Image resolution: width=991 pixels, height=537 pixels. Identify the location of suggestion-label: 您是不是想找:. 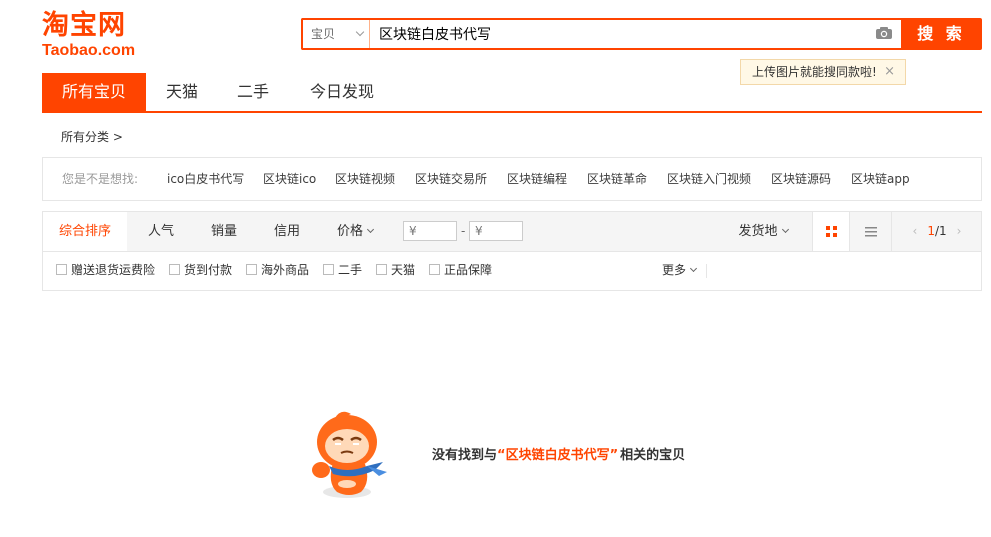
(100, 179).